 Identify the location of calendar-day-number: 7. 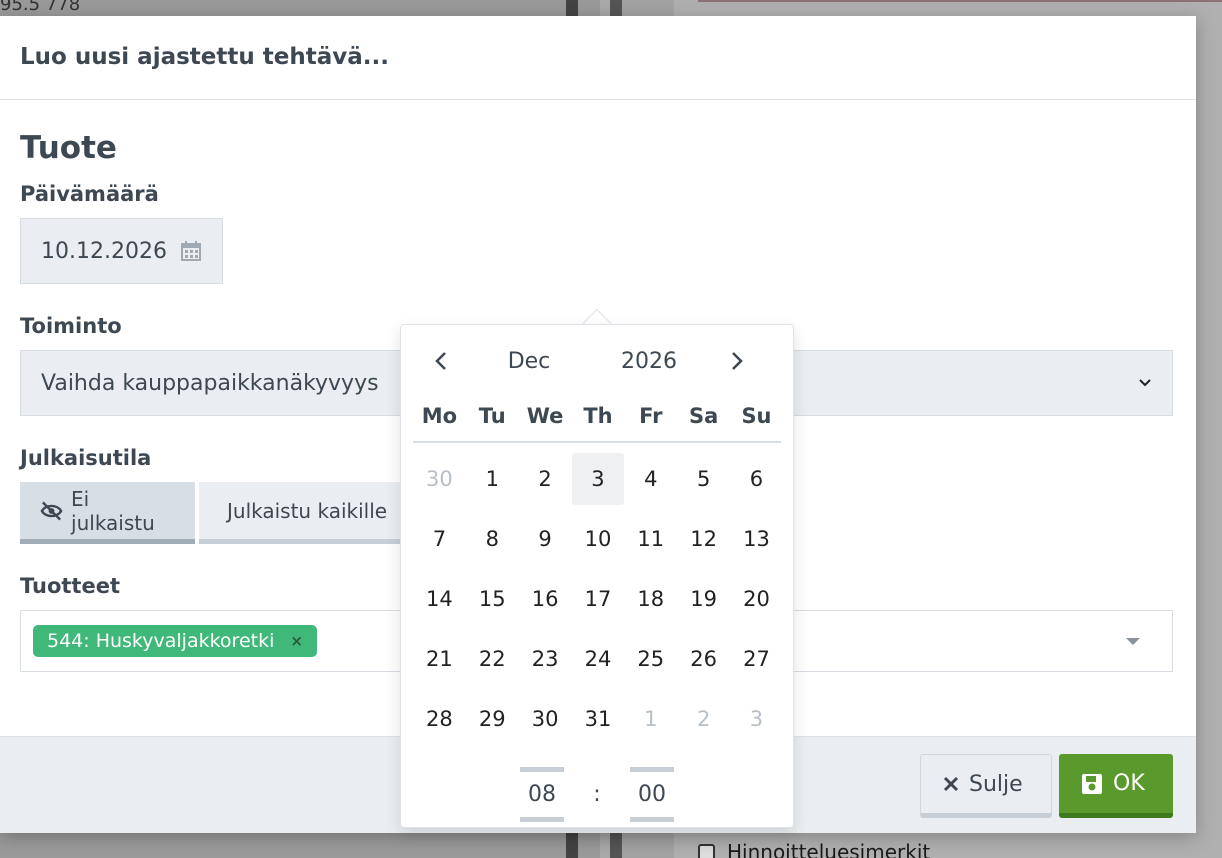
(439, 539).